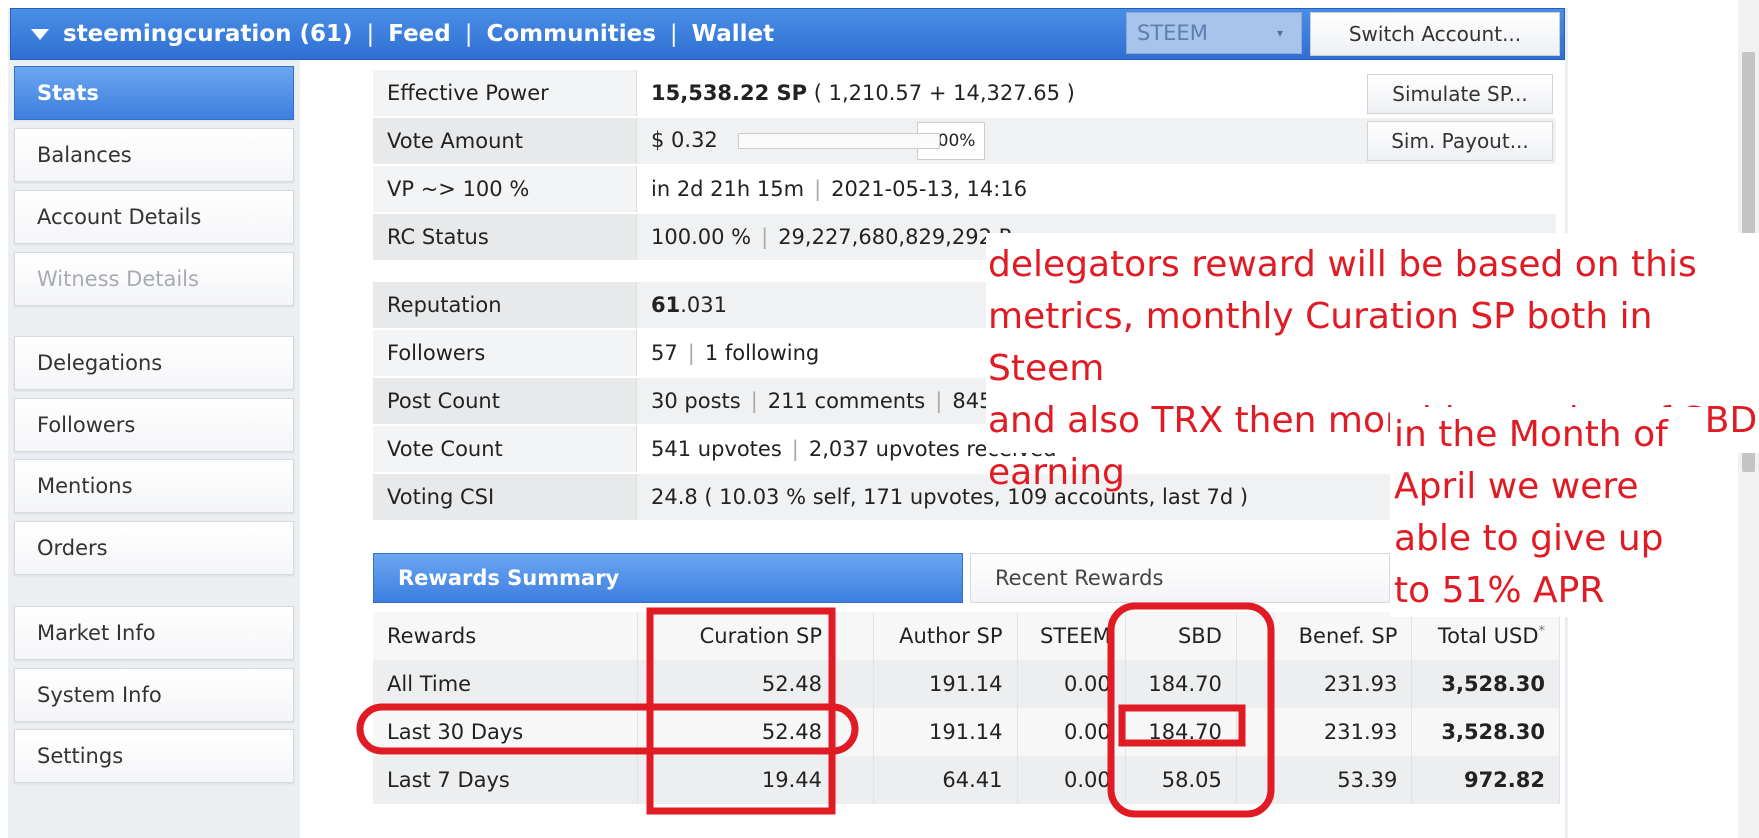 The width and height of the screenshot is (1759, 838). Describe the element at coordinates (1499, 590) in the screenshot. I see `annotation-line: to 51% APR` at that location.